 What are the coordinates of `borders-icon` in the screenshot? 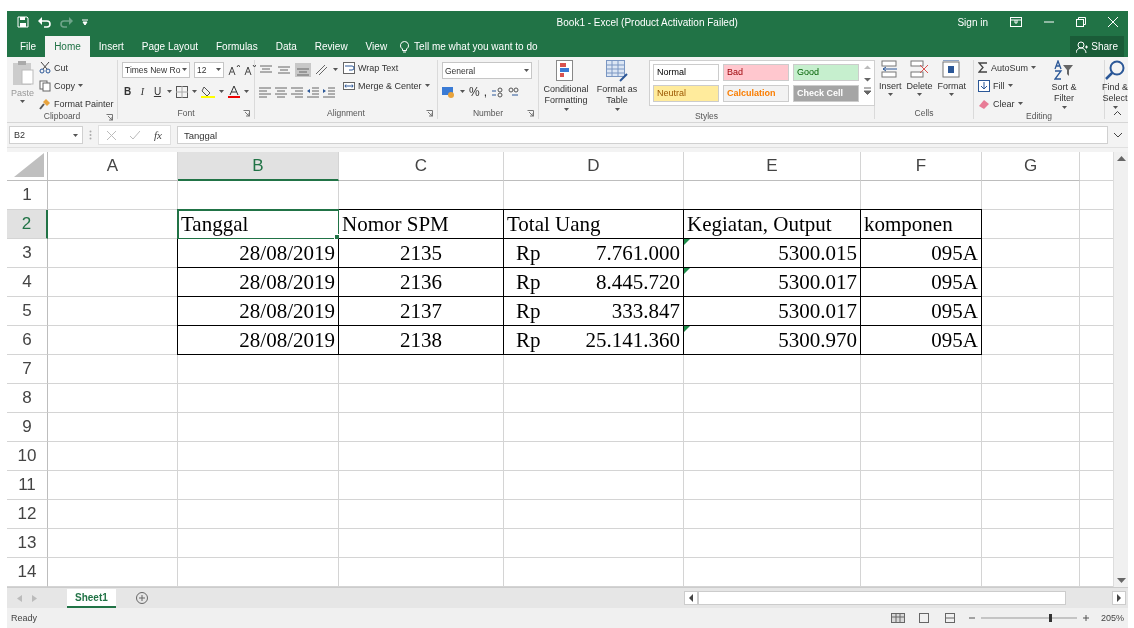 It's located at (182, 91).